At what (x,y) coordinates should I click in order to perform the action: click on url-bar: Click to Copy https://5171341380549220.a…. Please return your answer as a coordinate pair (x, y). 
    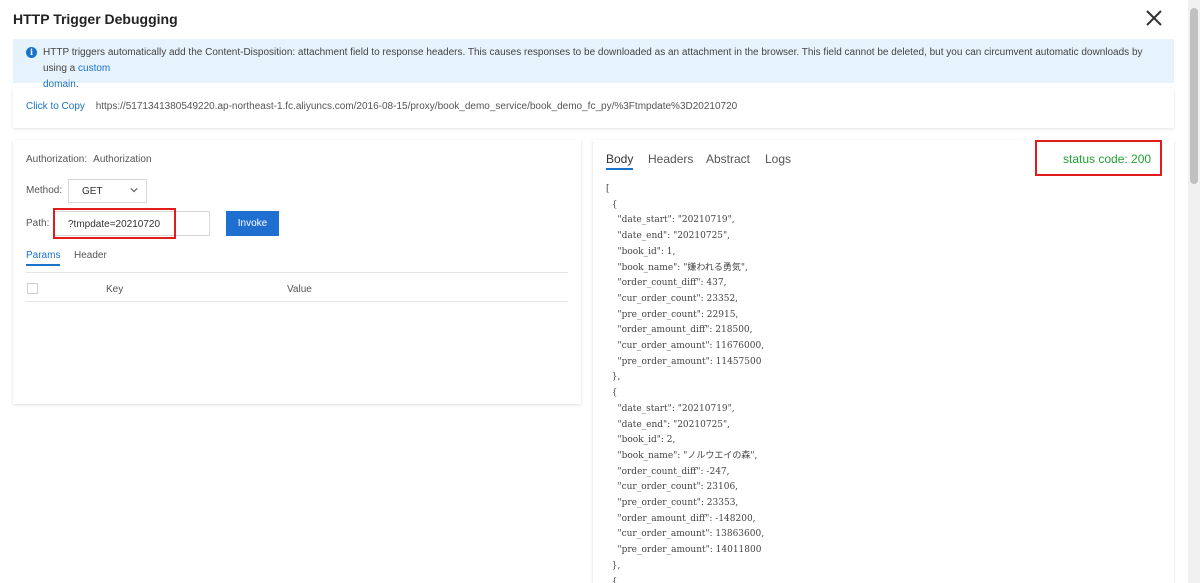
    Looking at the image, I should click on (593, 108).